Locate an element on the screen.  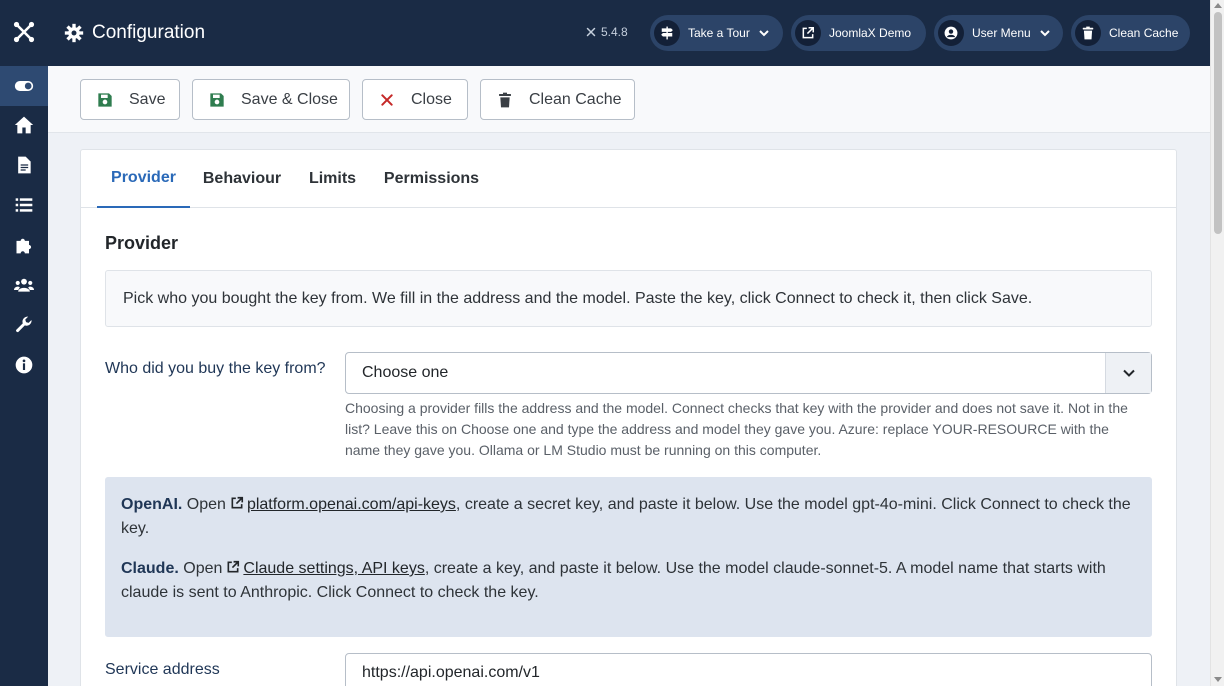
select-toggle is located at coordinates (1128, 373).